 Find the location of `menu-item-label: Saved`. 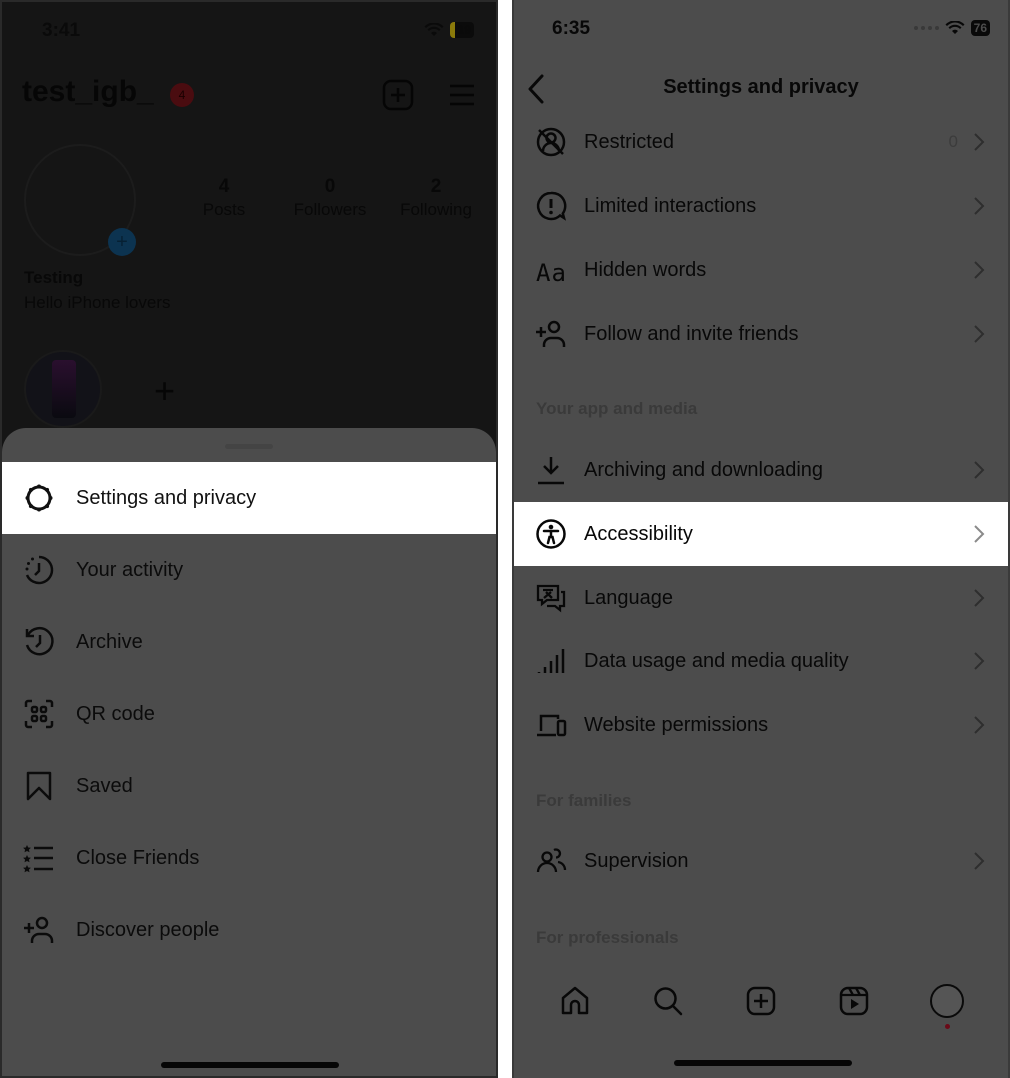

menu-item-label: Saved is located at coordinates (104, 785).